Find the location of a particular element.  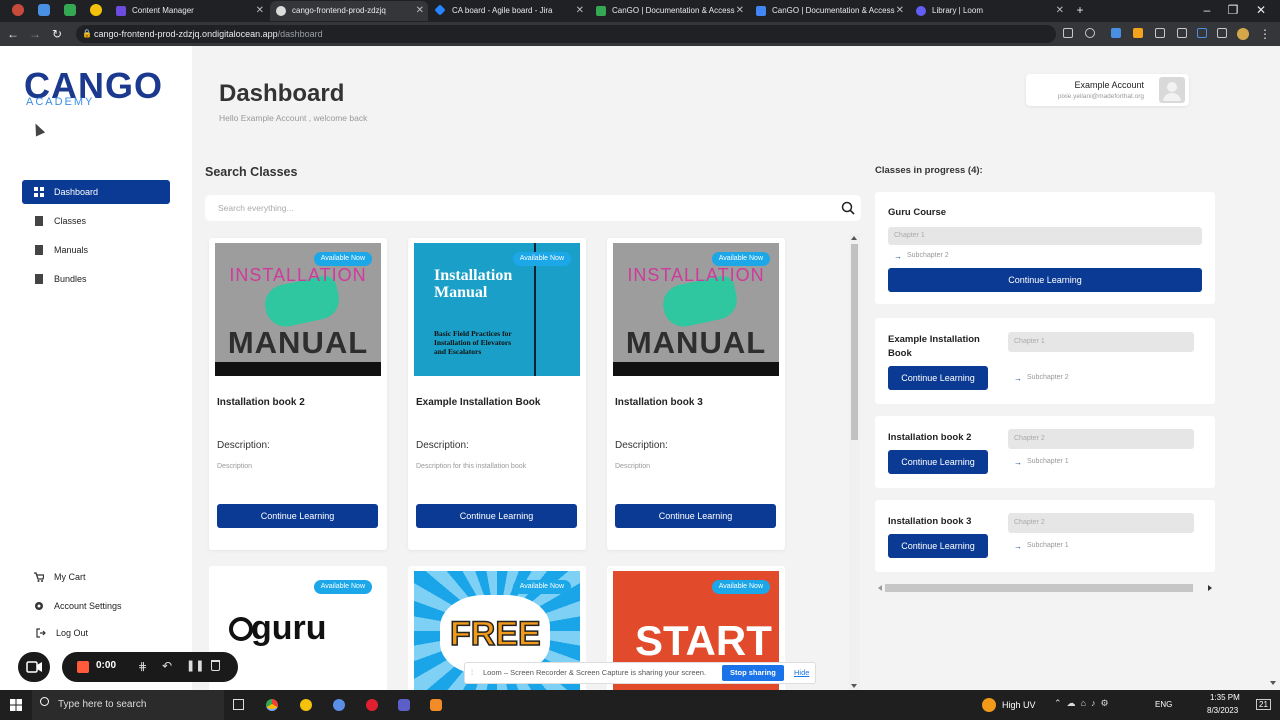

search-icon is located at coordinates (848, 208).